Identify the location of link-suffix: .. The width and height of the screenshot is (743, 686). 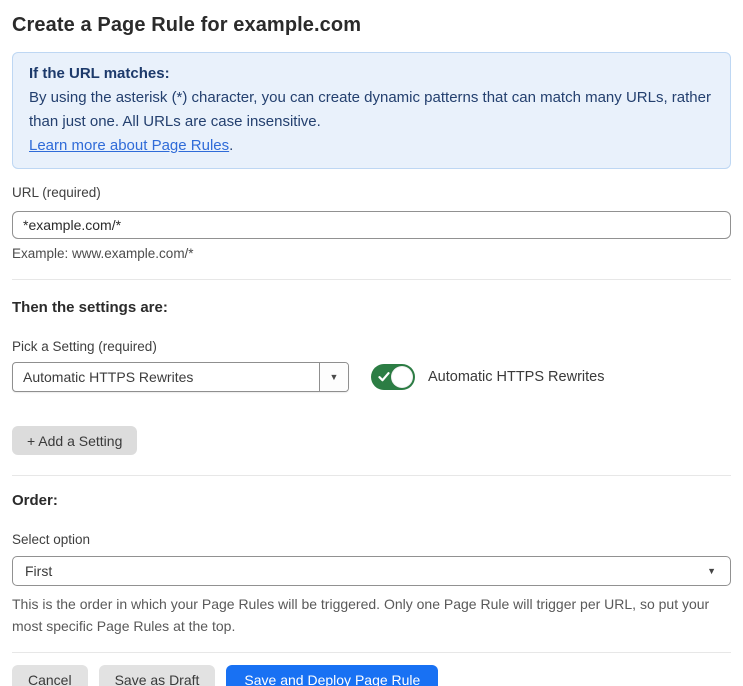
(231, 145).